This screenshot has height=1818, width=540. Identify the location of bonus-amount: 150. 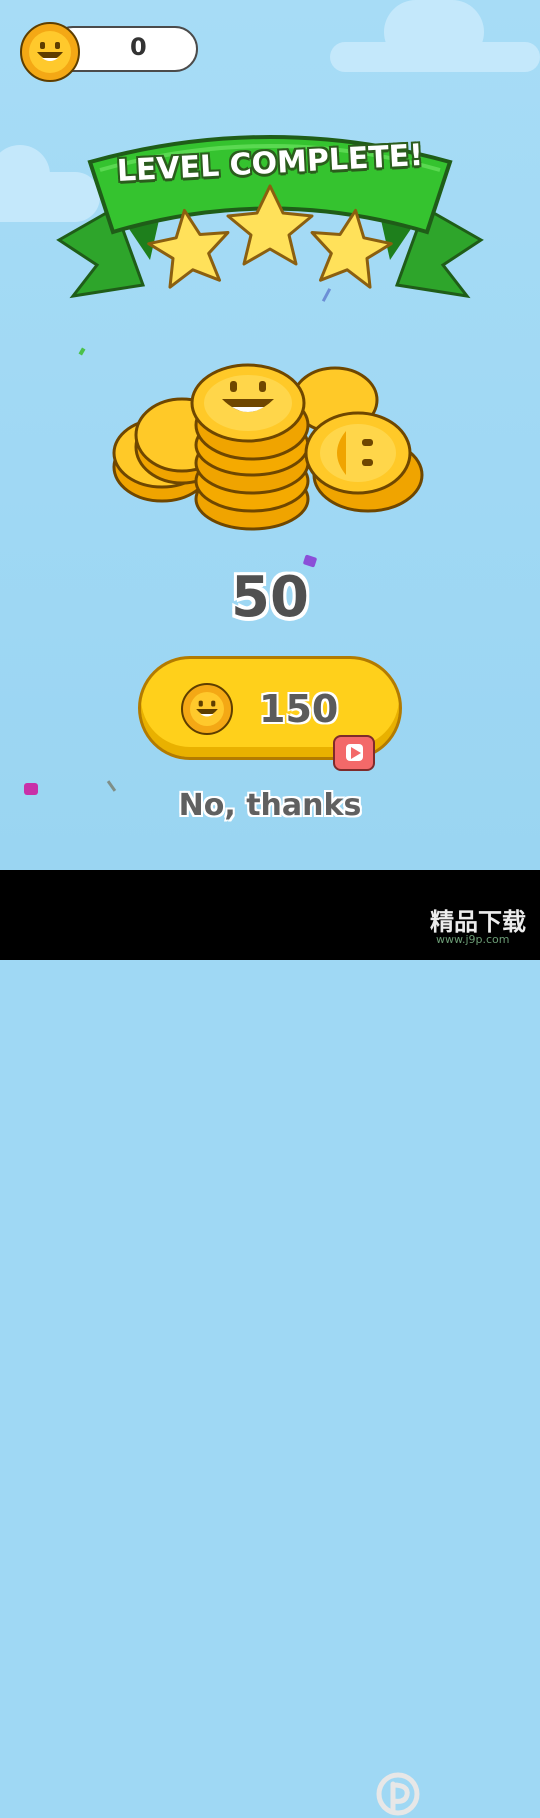
(299, 709).